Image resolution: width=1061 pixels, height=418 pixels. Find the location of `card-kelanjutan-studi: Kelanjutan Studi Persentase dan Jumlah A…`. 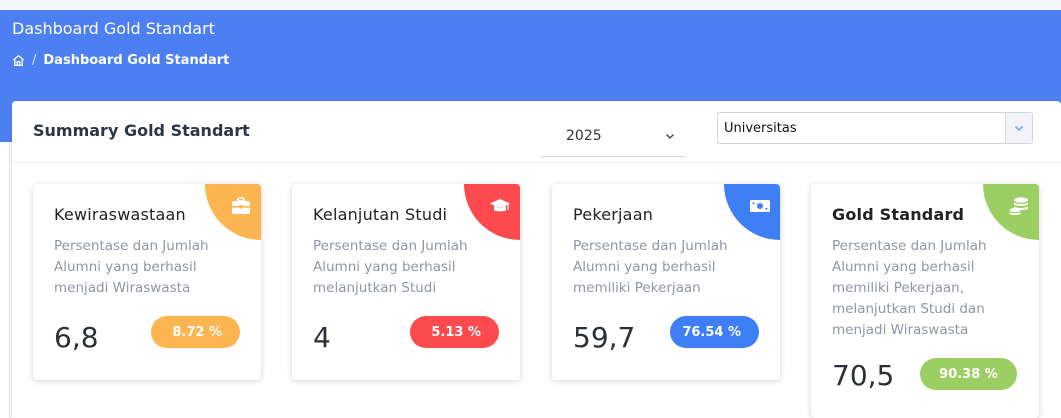

card-kelanjutan-studi: Kelanjutan Studi Persentase dan Jumlah A… is located at coordinates (406, 282).